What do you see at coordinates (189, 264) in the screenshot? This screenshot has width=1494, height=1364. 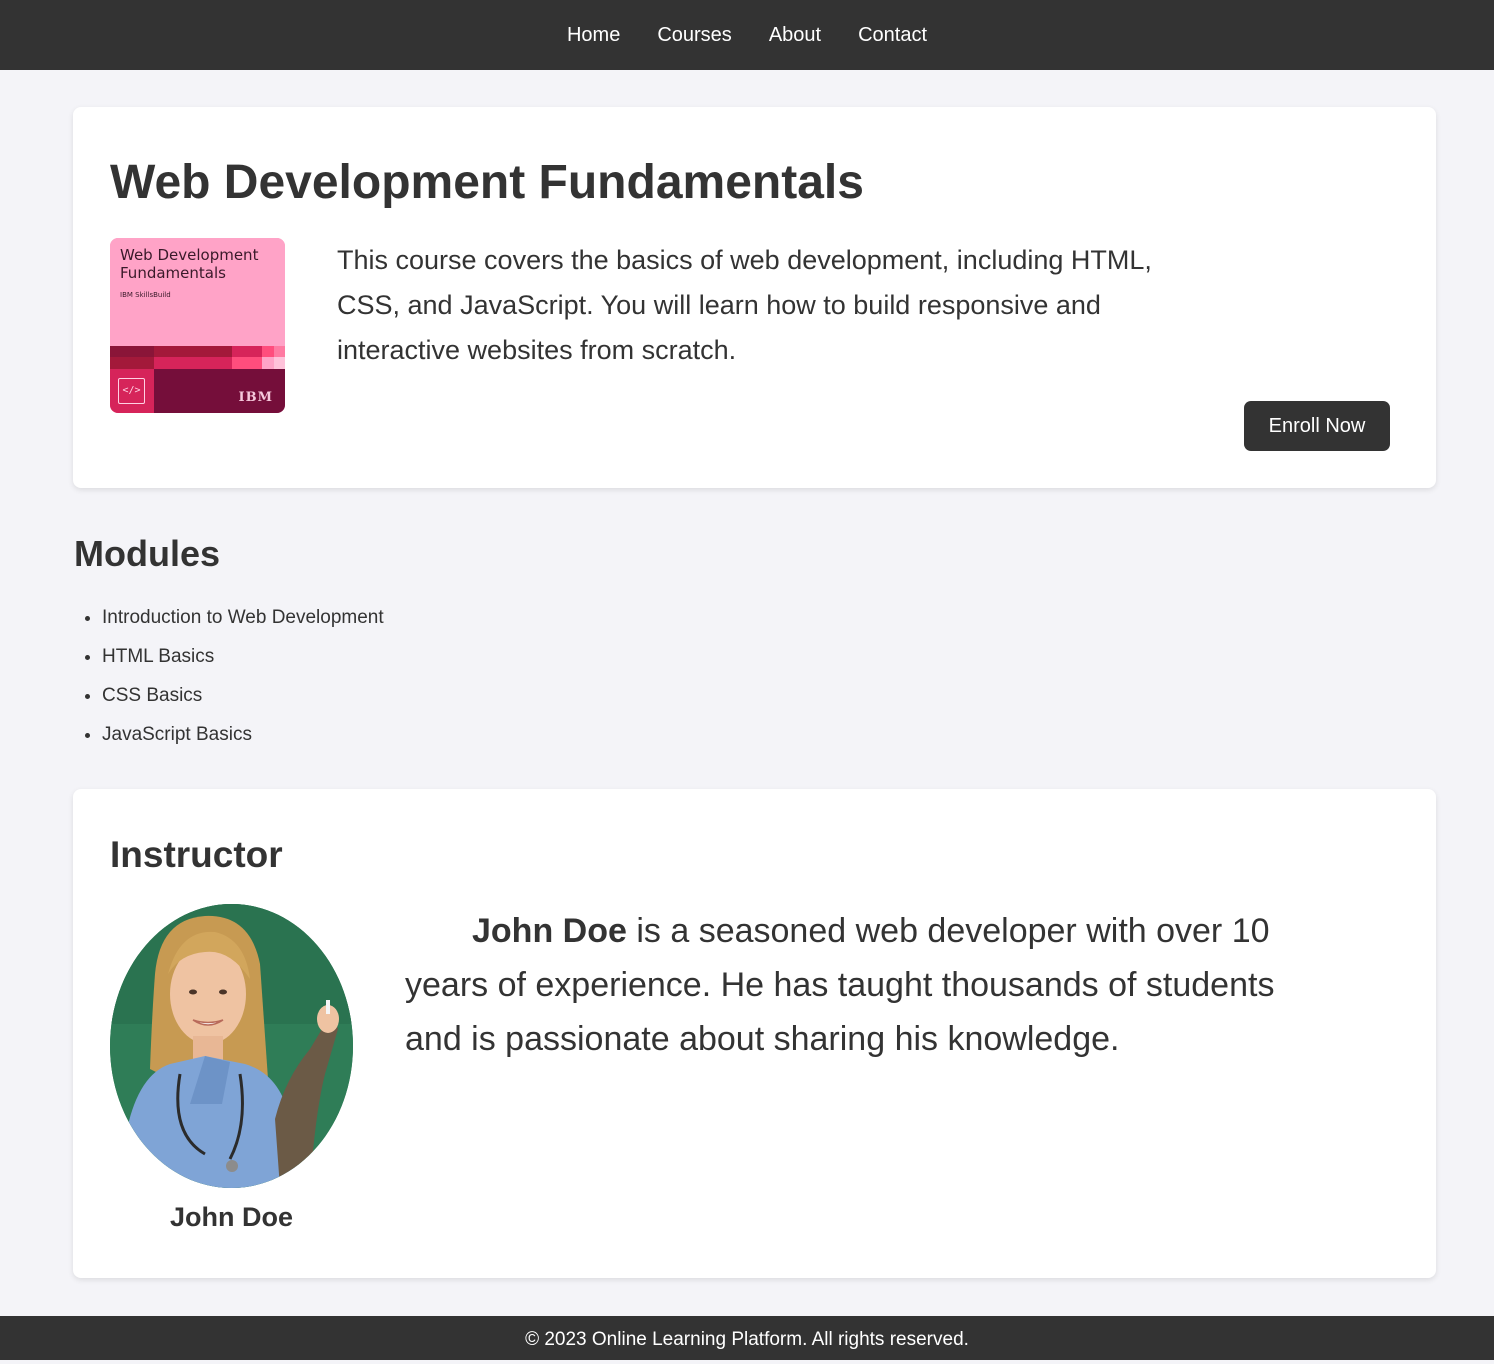 I see `cover-title: Web Development Fundamentals` at bounding box center [189, 264].